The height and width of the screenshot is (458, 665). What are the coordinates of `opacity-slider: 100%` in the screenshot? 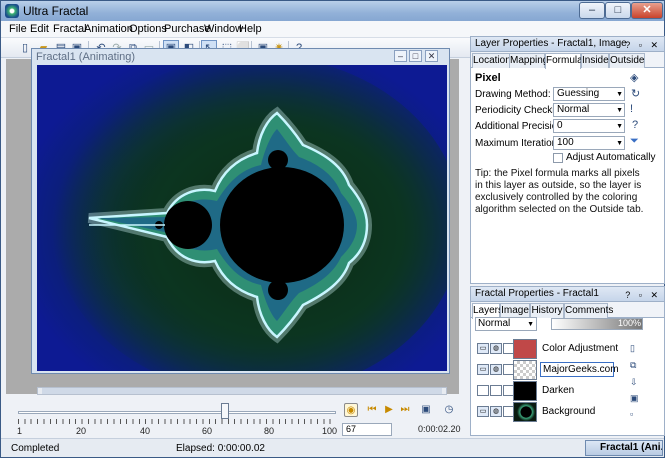 It's located at (597, 324).